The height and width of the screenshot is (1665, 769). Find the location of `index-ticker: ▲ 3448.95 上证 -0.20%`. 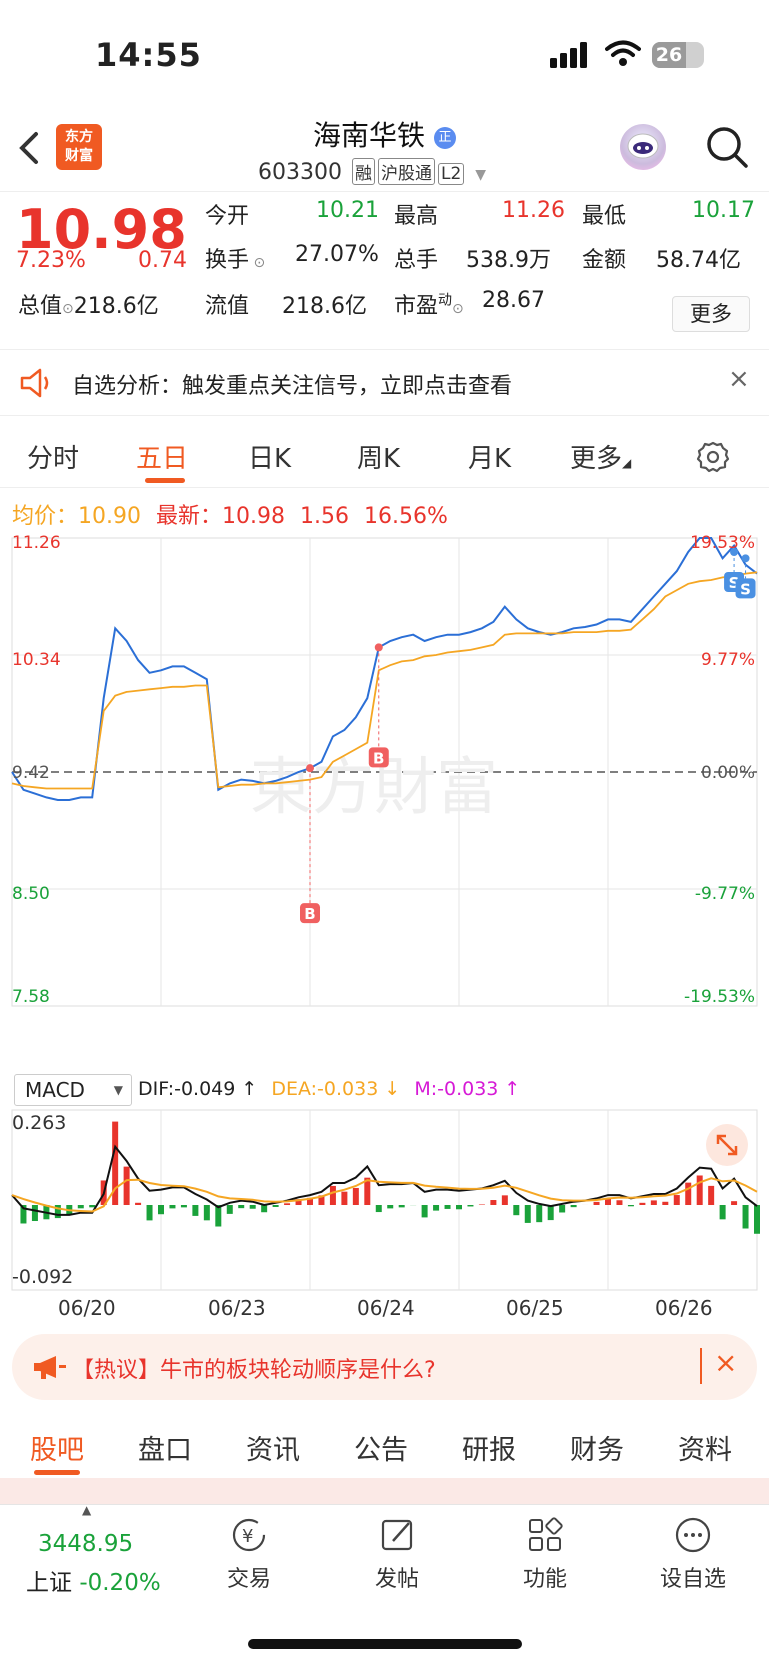

index-ticker: ▲ 3448.95 上证 -0.20% is located at coordinates (90, 1554).